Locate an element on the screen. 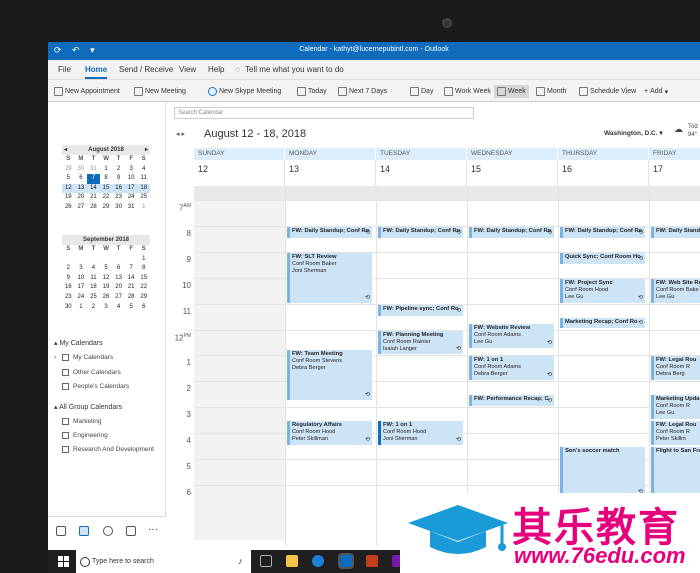 The height and width of the screenshot is (573, 700). new-skype-button: New Skype Meeting is located at coordinates (244, 91).